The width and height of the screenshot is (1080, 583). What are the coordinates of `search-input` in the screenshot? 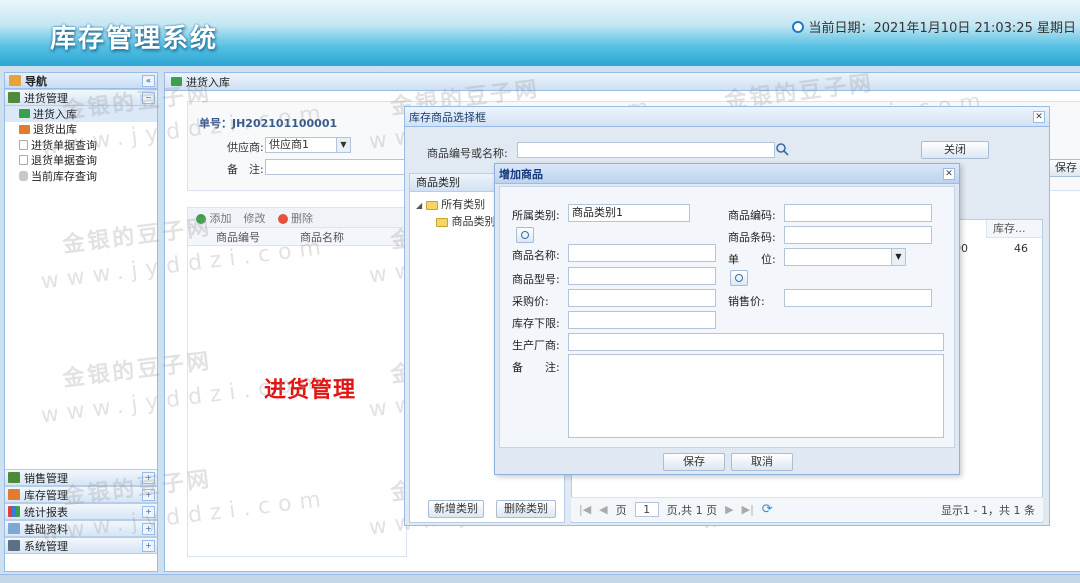 It's located at (646, 150).